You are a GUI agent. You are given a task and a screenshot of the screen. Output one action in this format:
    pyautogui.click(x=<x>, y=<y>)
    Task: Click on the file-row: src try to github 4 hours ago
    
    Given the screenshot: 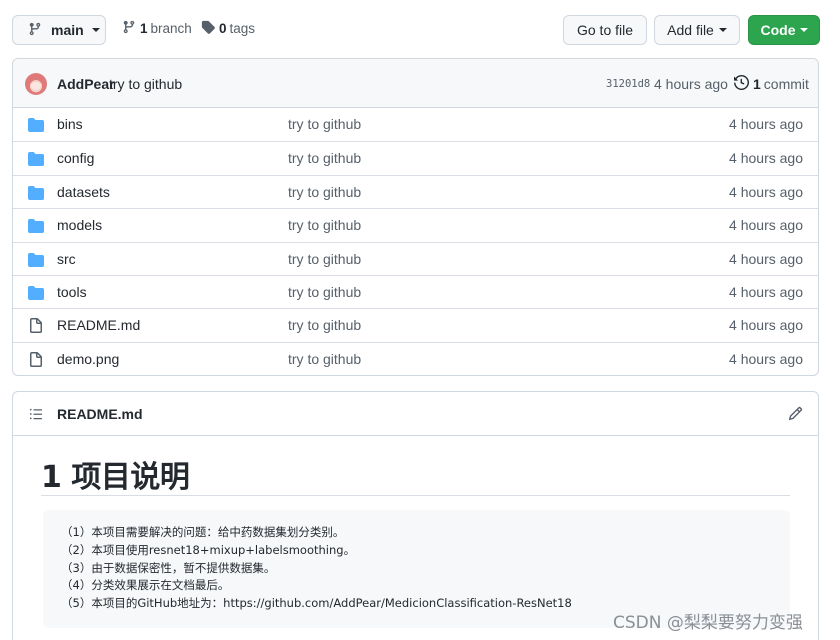 What is the action you would take?
    pyautogui.click(x=415, y=258)
    